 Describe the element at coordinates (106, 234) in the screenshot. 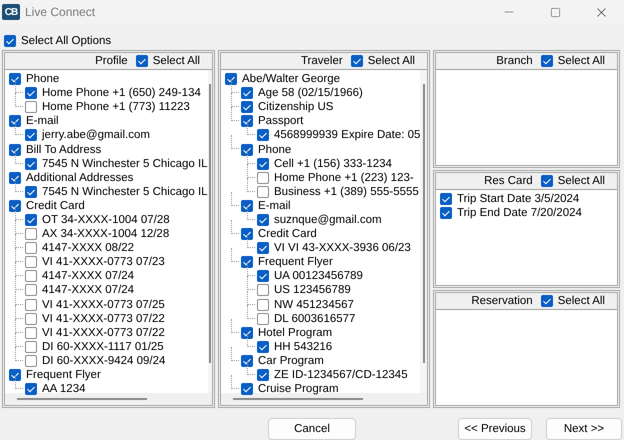

I see `tree-item-label: AX 34-XXXX-1004 12/28` at that location.